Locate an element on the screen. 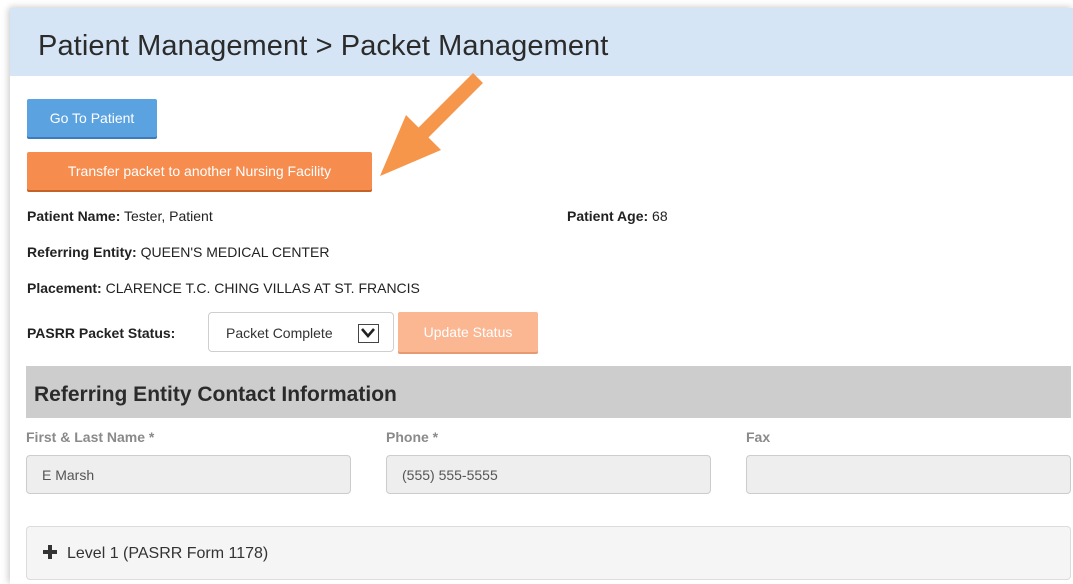 The width and height of the screenshot is (1073, 584). patient-age-line: Patient Age: 68 is located at coordinates (617, 216).